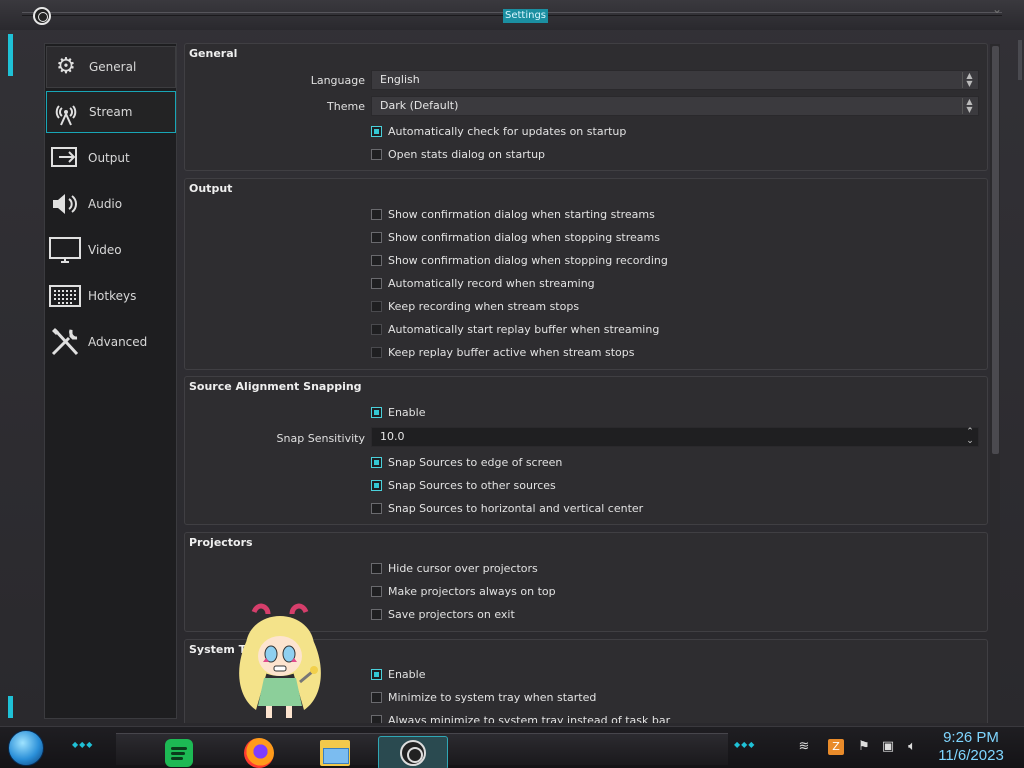 The image size is (1024, 768). What do you see at coordinates (454, 568) in the screenshot?
I see `check-hide-cursor: Hide cursor over projectors` at bounding box center [454, 568].